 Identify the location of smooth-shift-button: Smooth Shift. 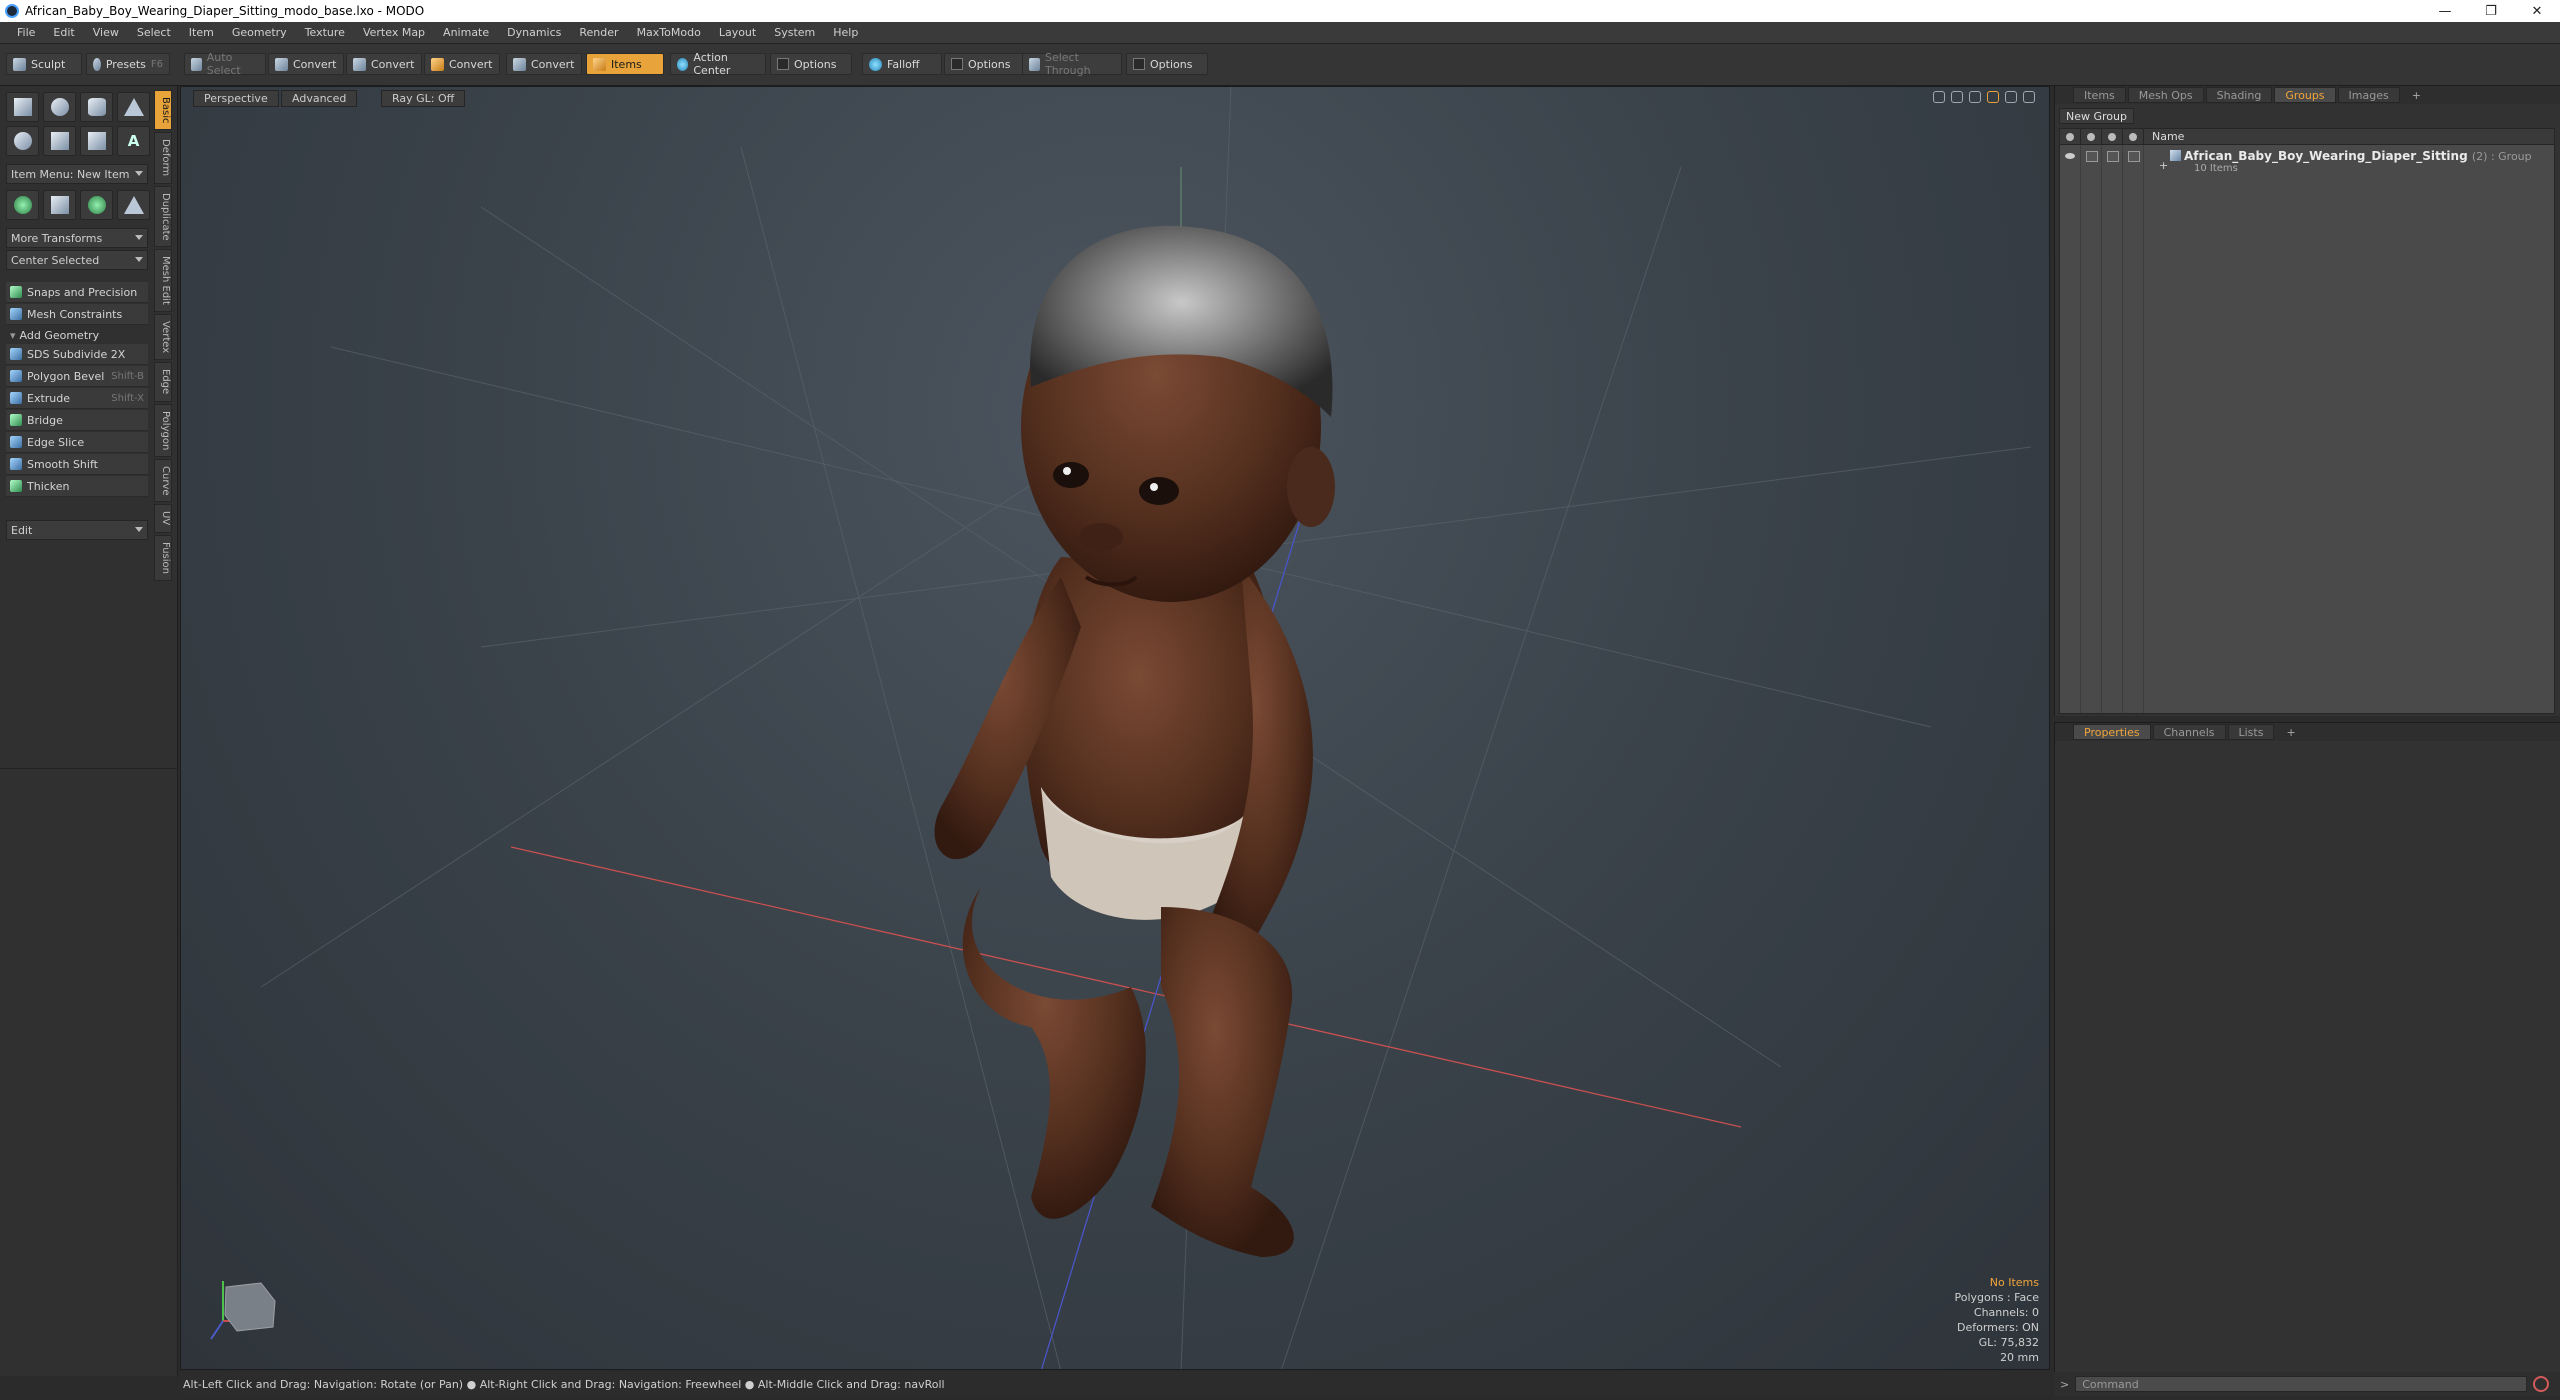
(77, 464).